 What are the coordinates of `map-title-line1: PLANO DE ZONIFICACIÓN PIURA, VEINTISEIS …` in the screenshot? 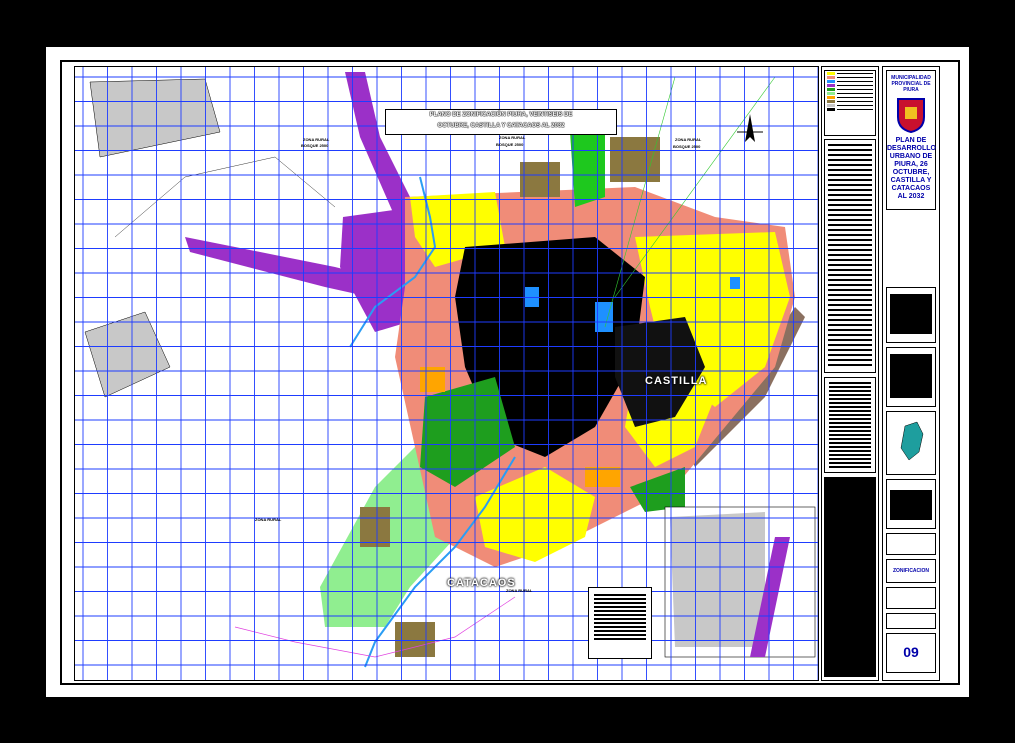 It's located at (501, 115).